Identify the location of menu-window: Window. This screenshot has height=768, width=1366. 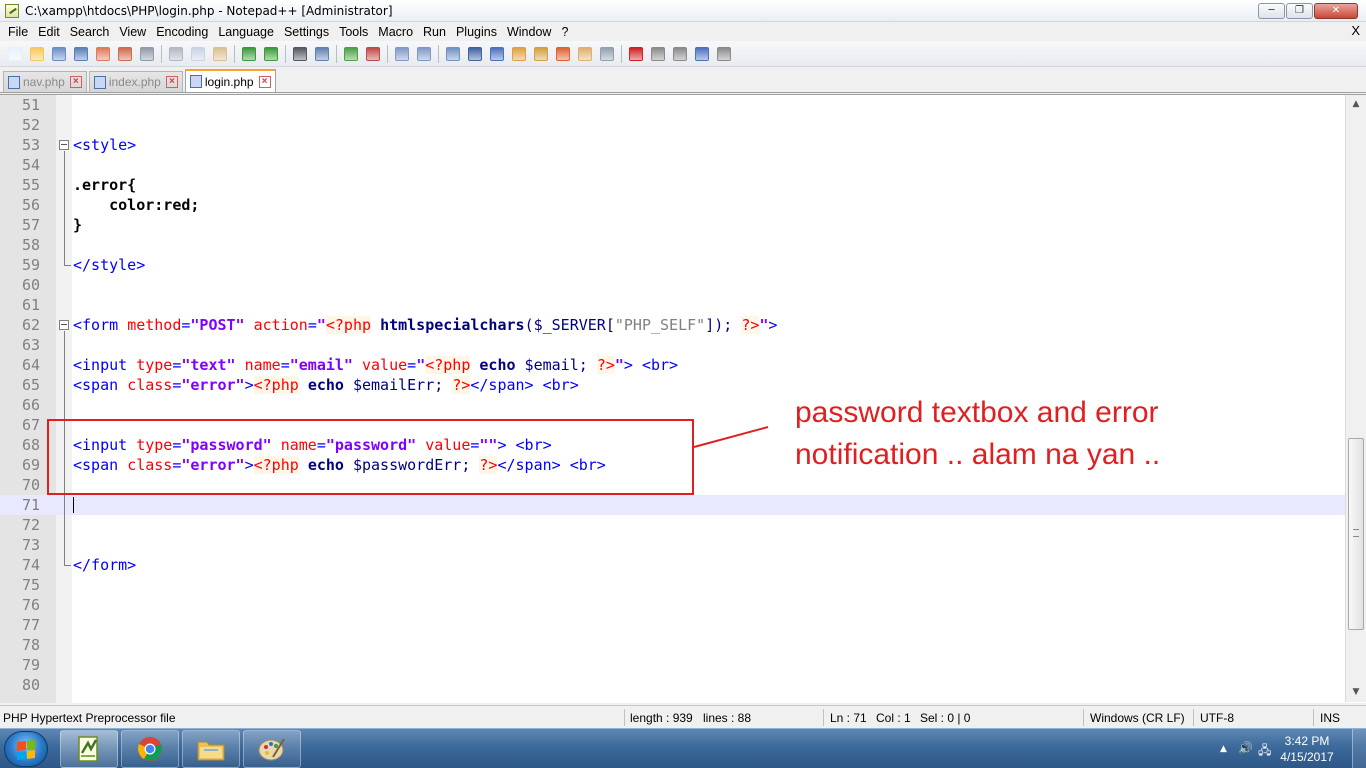
(530, 32).